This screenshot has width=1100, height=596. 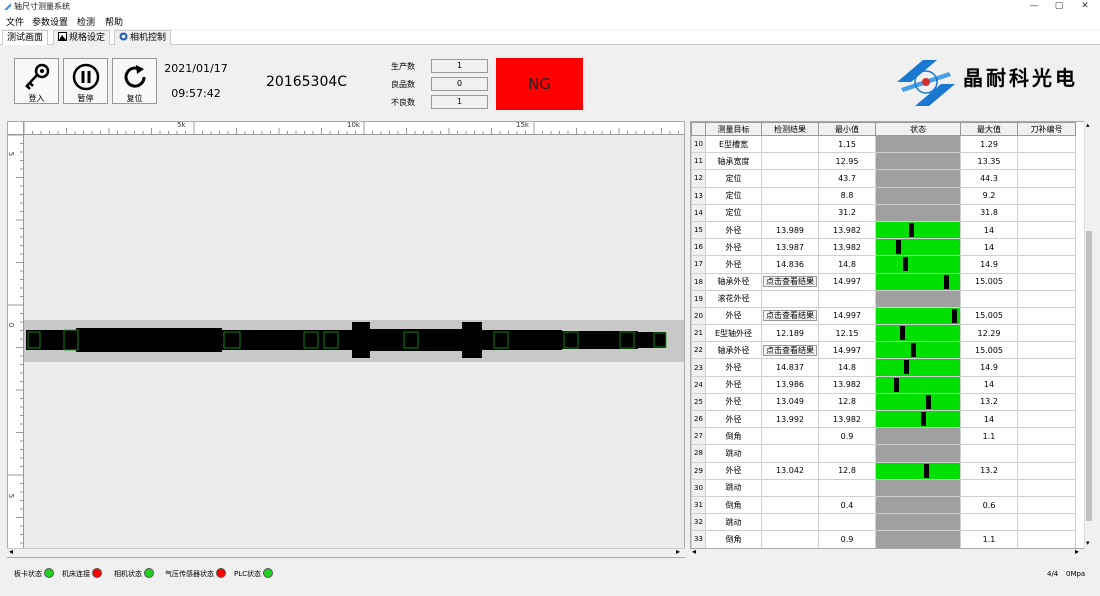 What do you see at coordinates (85, 98) in the screenshot?
I see `pause-label: 暂停` at bounding box center [85, 98].